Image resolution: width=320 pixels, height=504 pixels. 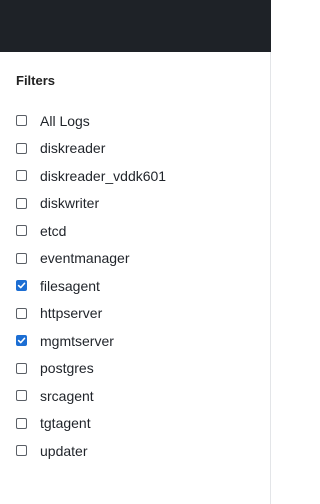 I want to click on filter-label: mgmtserver, so click(x=77, y=340).